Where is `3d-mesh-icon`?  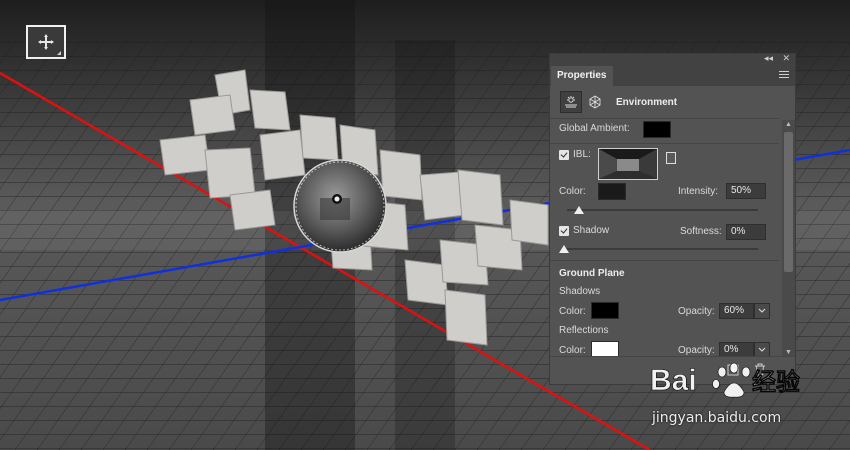
3d-mesh-icon is located at coordinates (595, 102).